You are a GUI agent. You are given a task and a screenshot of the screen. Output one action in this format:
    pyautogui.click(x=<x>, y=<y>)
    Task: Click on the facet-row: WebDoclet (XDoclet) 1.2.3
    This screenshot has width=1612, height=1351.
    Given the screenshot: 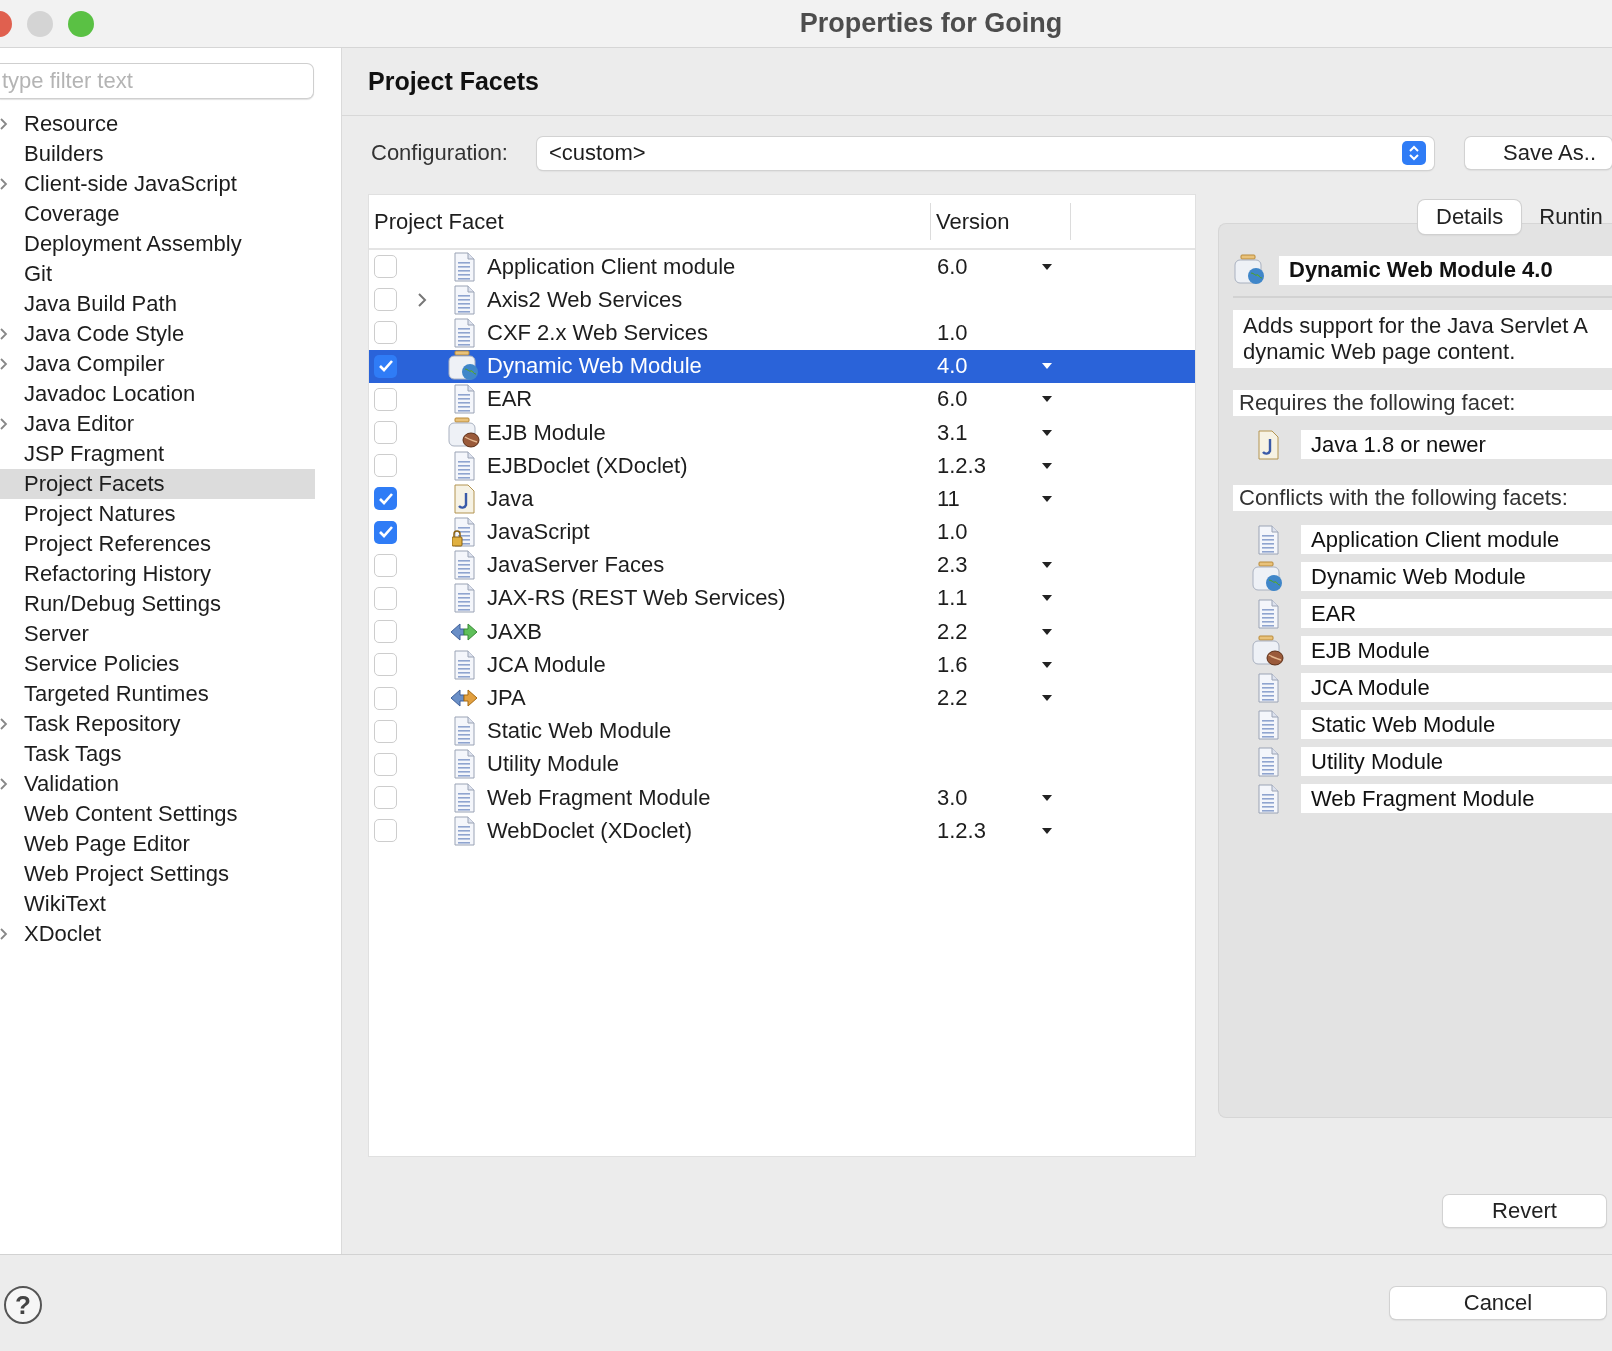 What is the action you would take?
    pyautogui.click(x=782, y=831)
    